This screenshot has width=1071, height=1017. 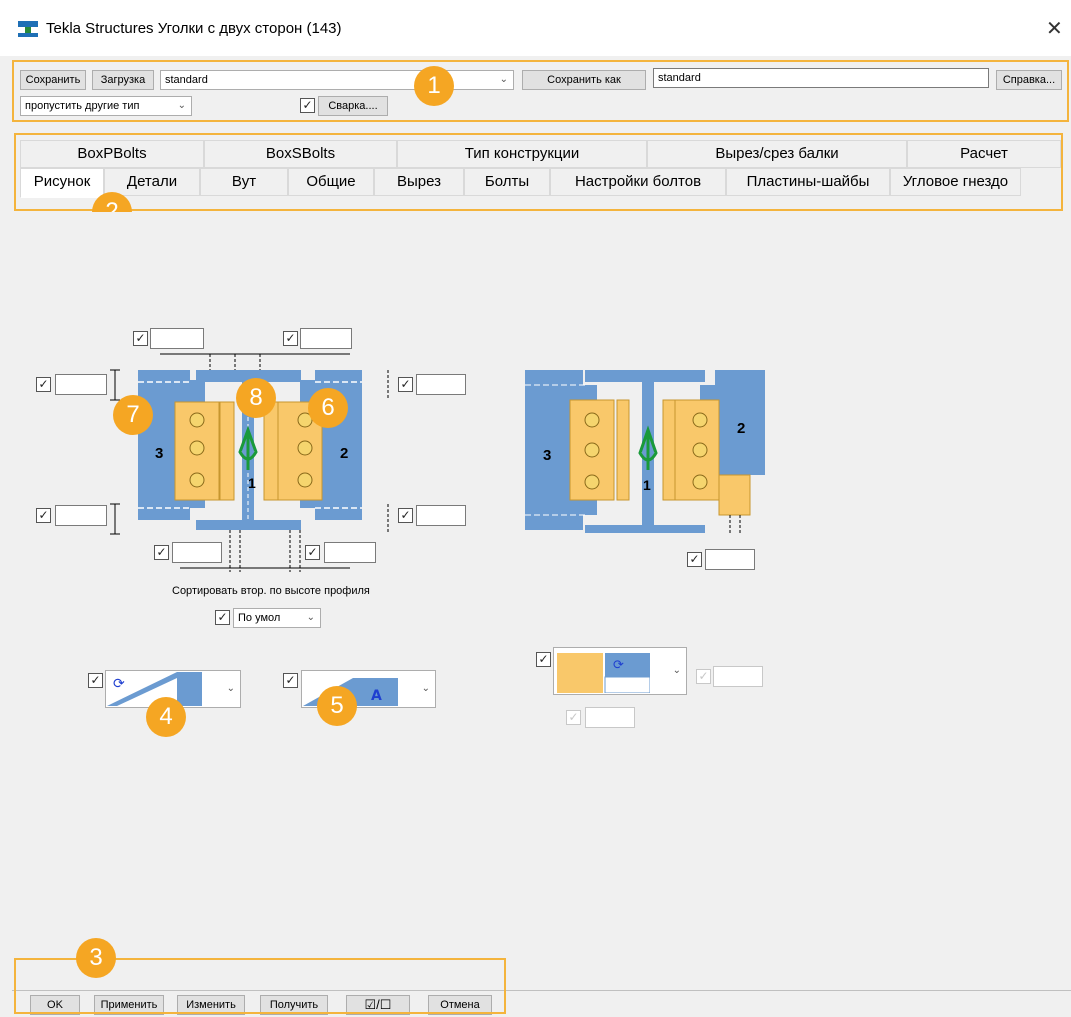 I want to click on badge-5: 5, so click(x=337, y=706).